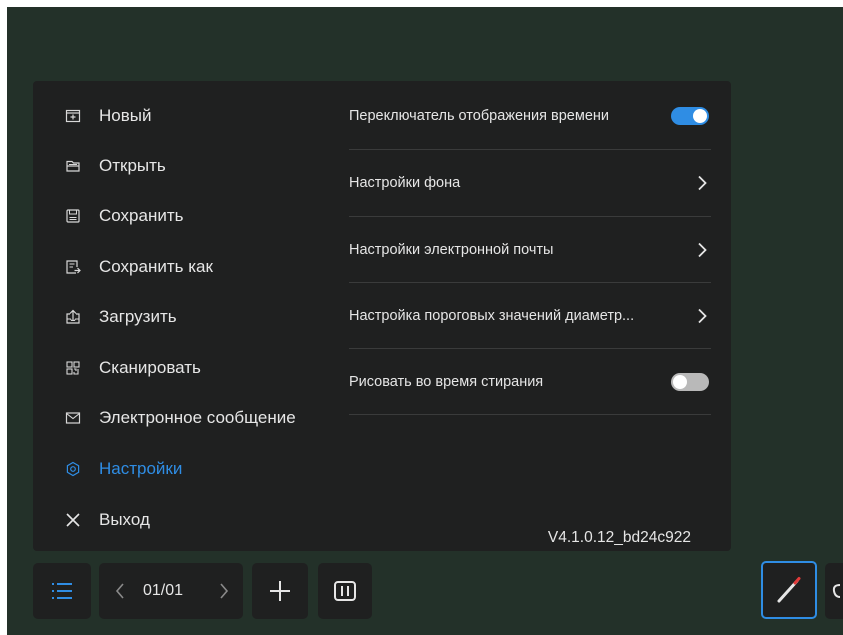 This screenshot has width=843, height=635. What do you see at coordinates (183, 166) in the screenshot?
I see `menu-item-open: Открыть` at bounding box center [183, 166].